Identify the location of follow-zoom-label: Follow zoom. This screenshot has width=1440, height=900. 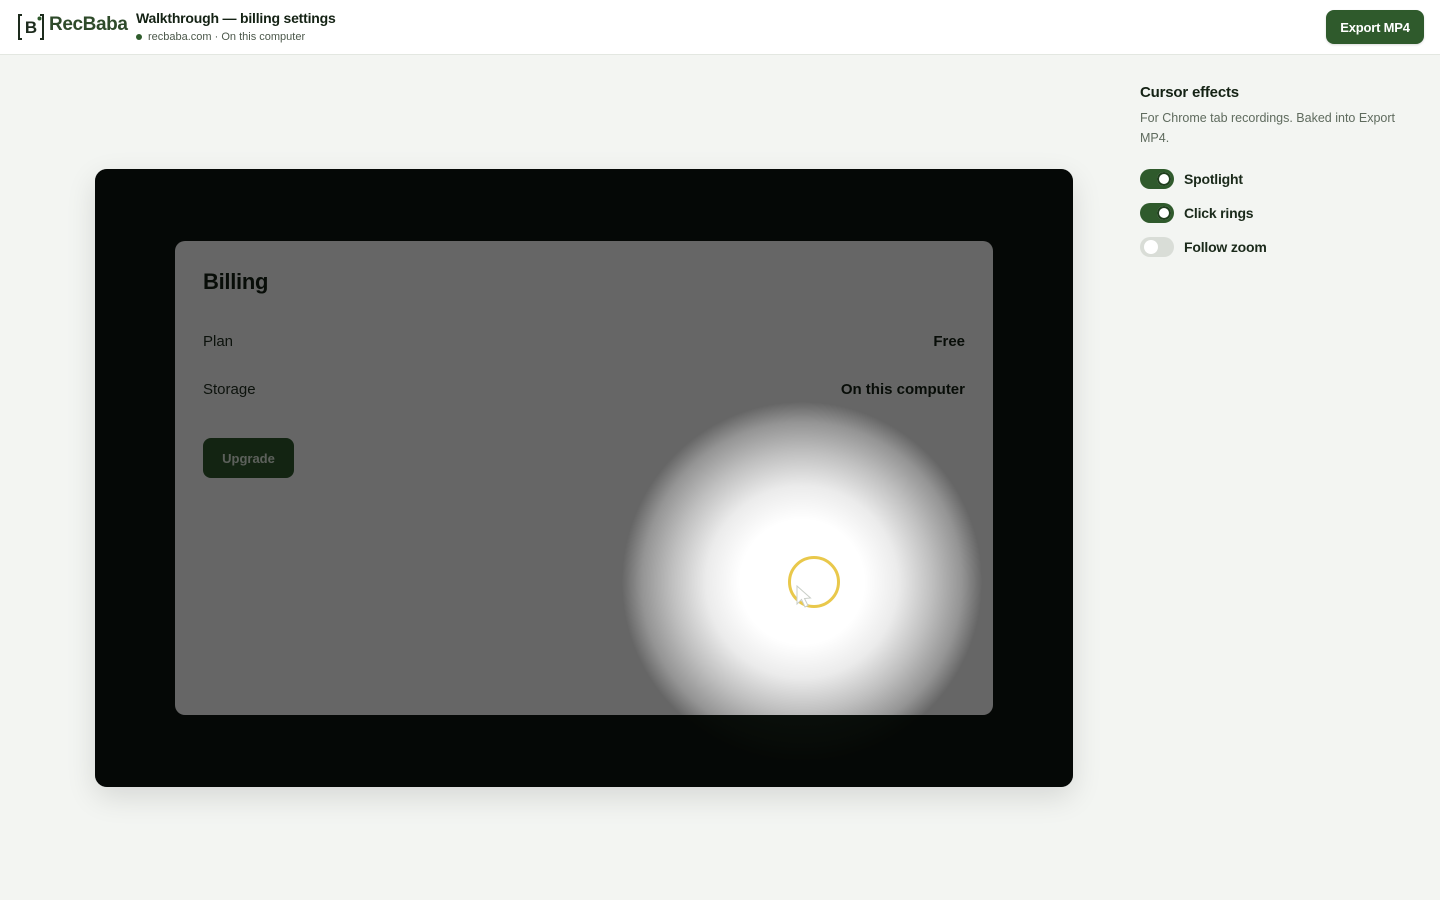
(1225, 247).